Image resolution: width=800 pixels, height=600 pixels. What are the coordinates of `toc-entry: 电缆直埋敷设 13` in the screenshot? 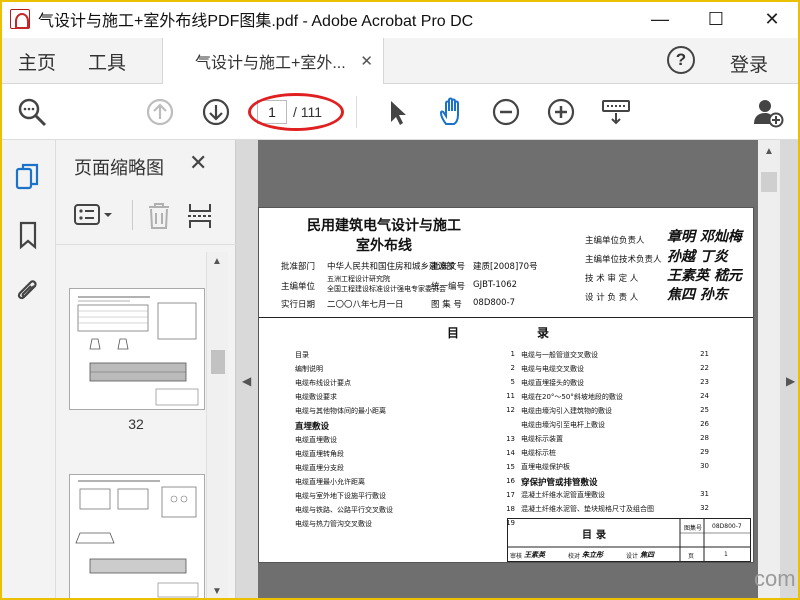 It's located at (405, 440).